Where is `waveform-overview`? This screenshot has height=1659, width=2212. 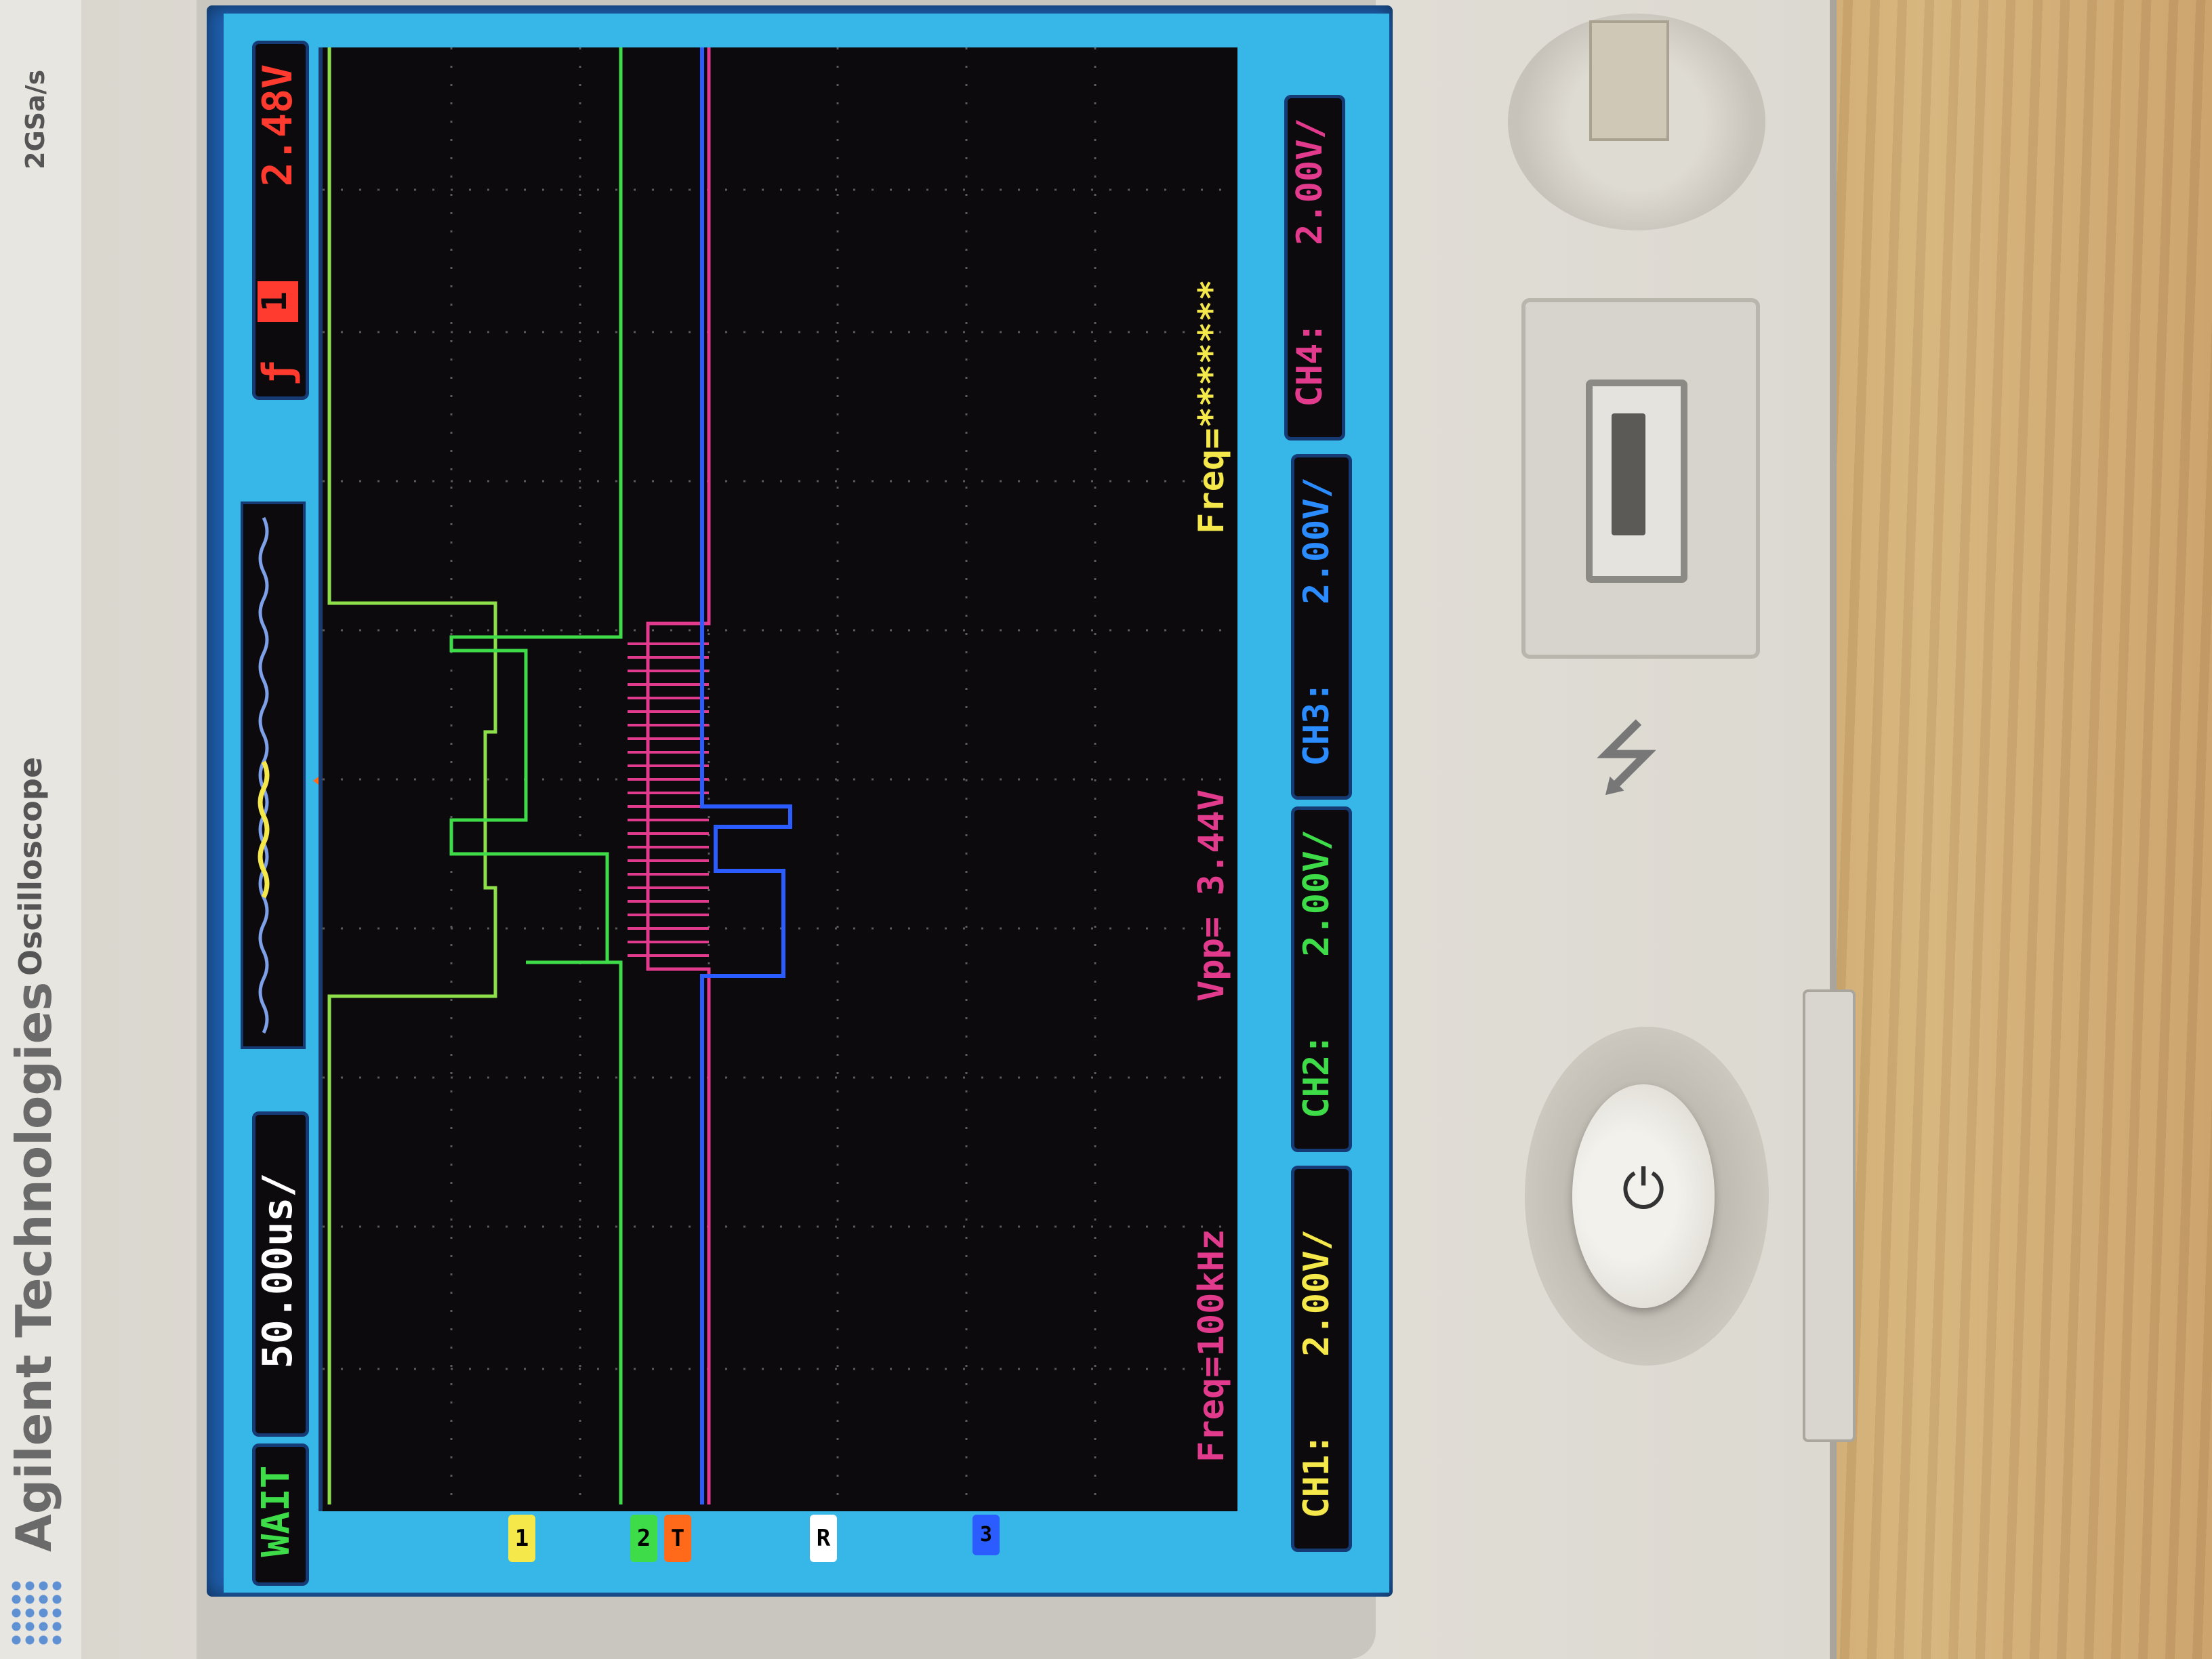
waveform-overview is located at coordinates (273, 775).